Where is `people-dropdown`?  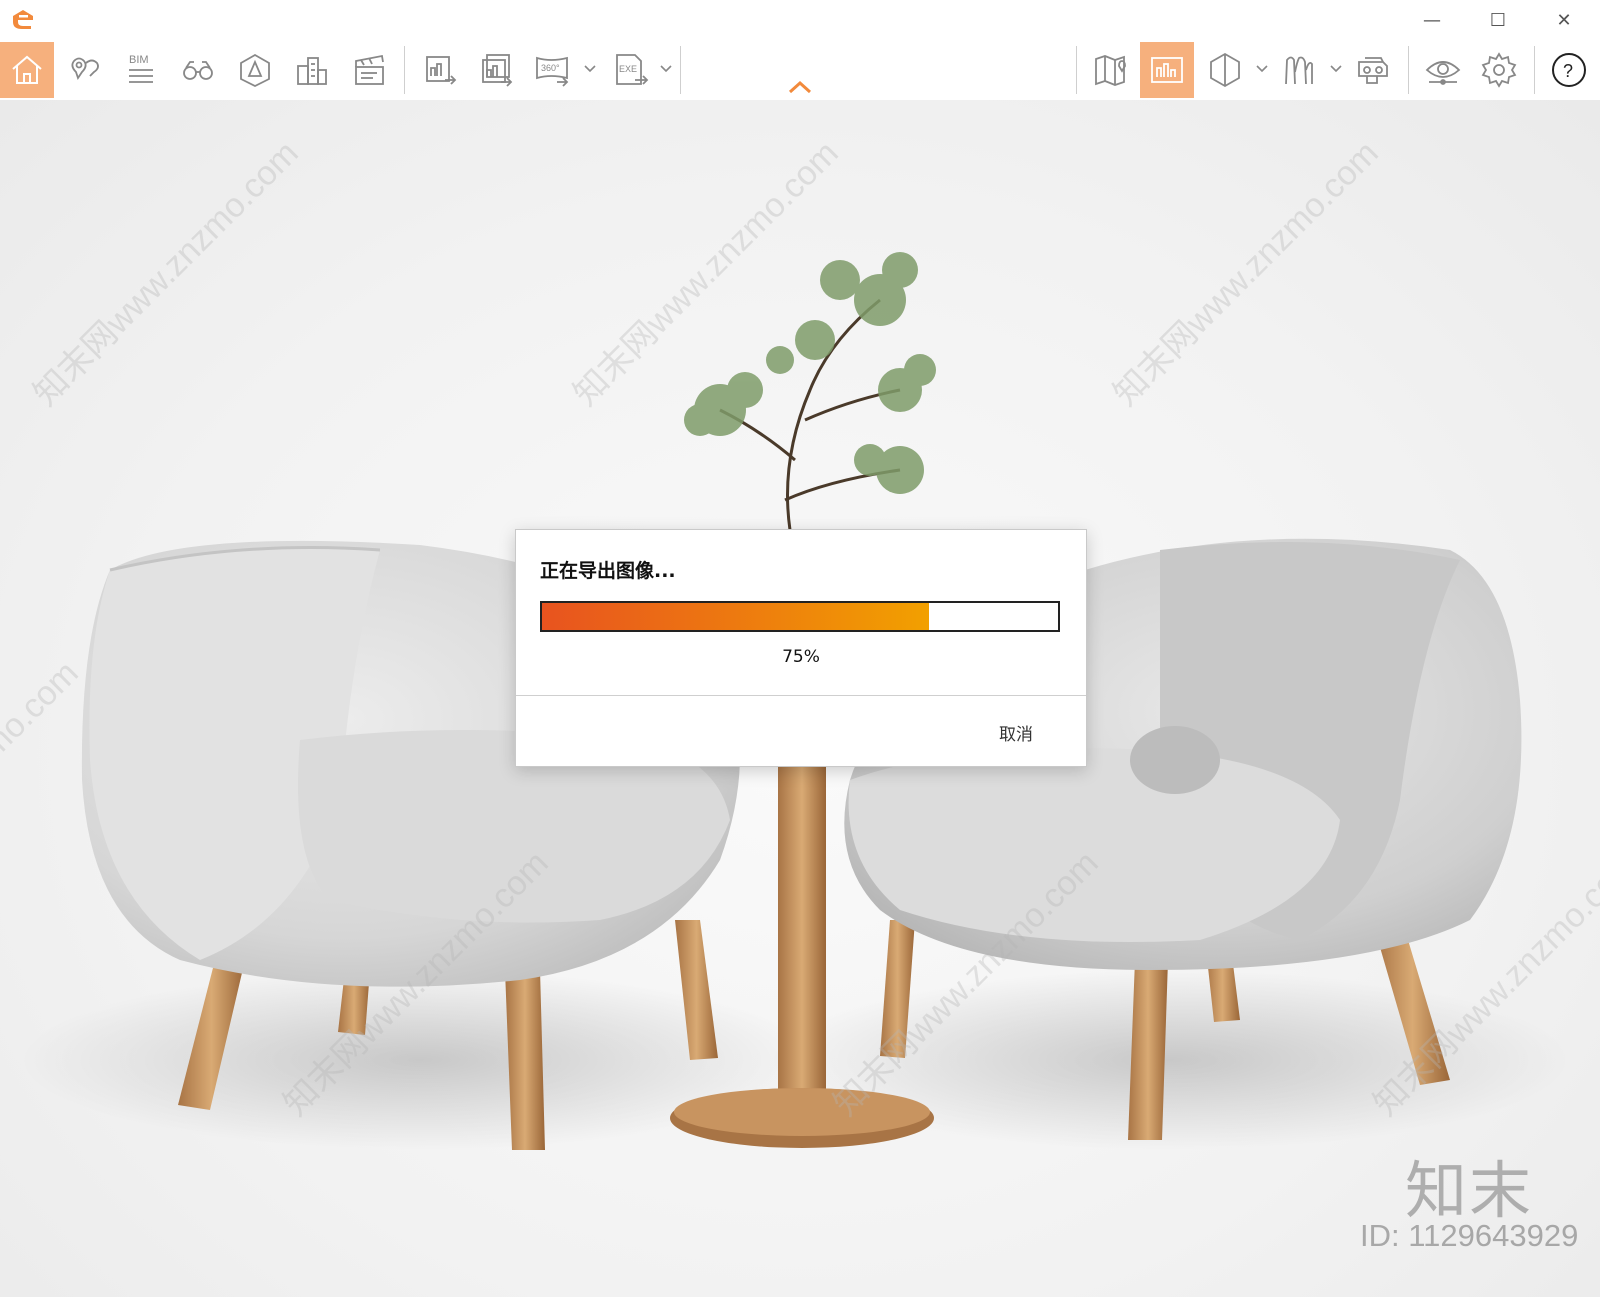 people-dropdown is located at coordinates (1336, 69).